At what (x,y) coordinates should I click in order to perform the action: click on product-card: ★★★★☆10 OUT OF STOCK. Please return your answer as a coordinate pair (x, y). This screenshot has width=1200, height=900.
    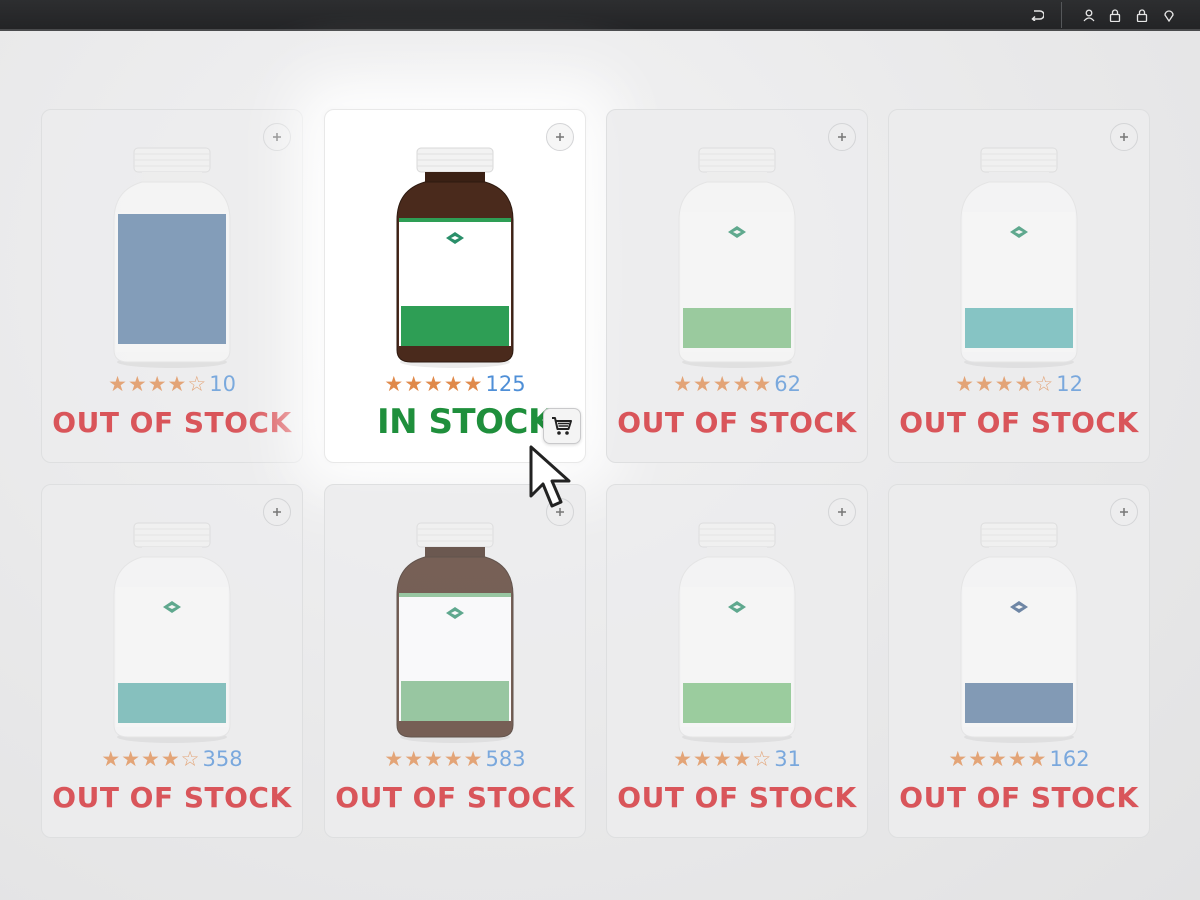
    Looking at the image, I should click on (172, 286).